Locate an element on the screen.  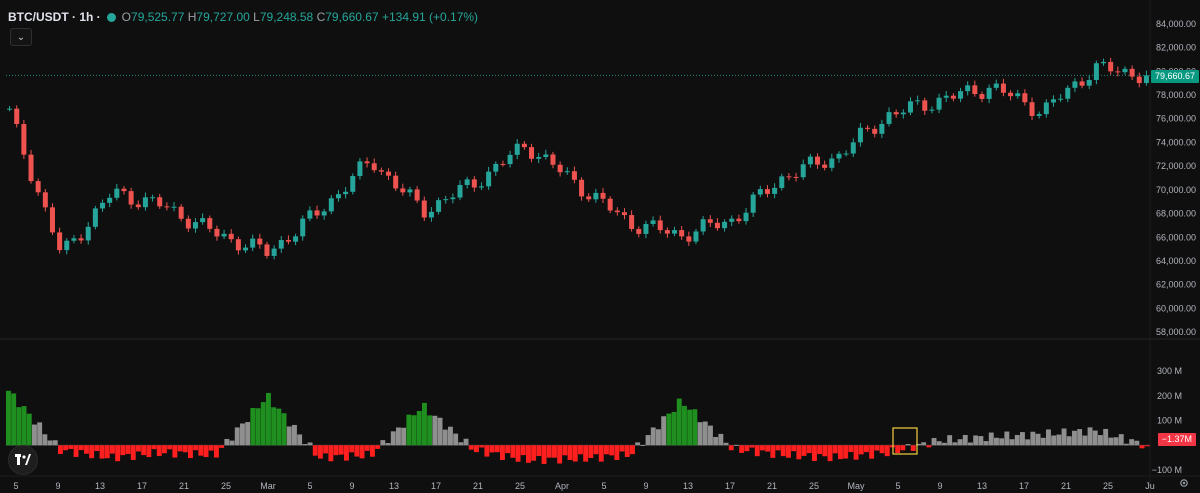
time-axis-tick: Mar is located at coordinates (268, 486).